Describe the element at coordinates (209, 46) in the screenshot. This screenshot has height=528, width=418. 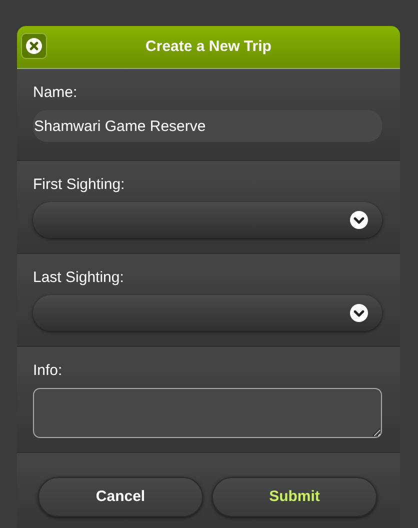
I see `dialog-title: Create a New Trip` at that location.